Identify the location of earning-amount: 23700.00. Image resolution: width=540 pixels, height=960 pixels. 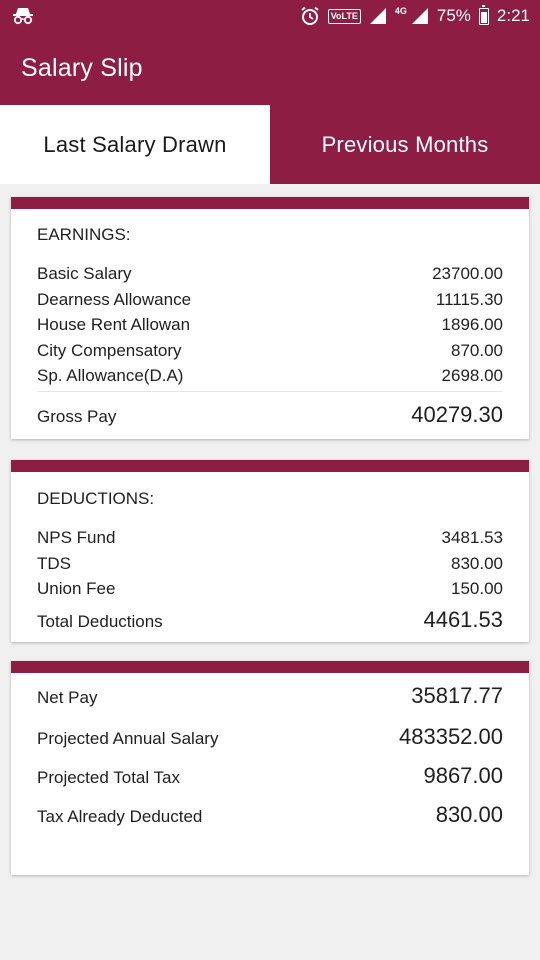
(467, 273).